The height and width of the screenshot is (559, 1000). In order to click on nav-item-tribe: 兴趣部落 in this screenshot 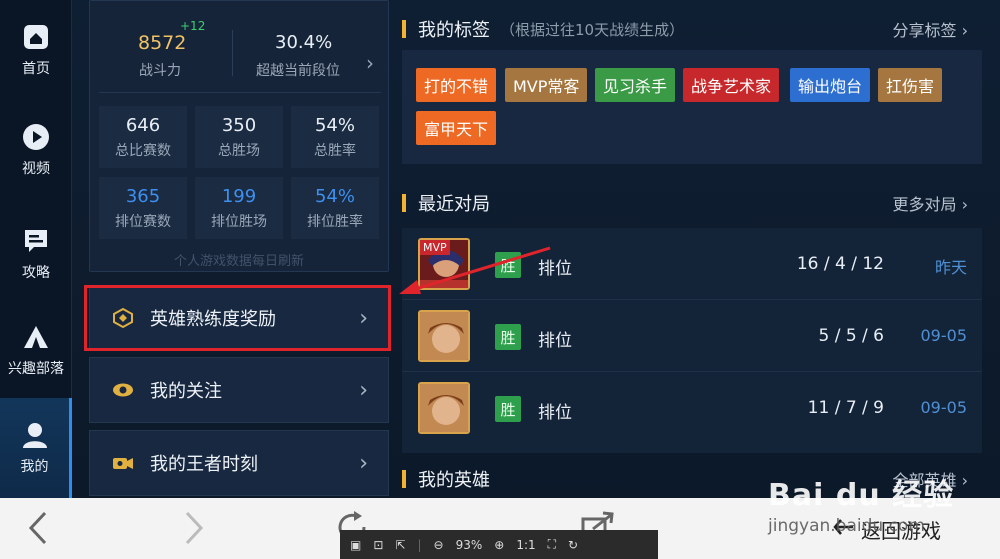, I will do `click(36, 350)`.